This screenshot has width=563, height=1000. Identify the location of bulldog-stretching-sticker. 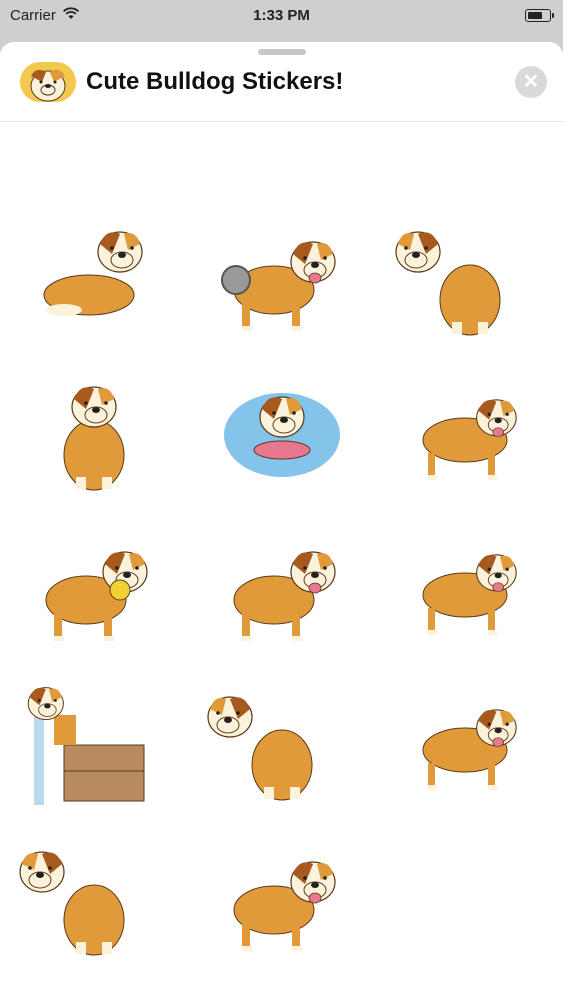
(469, 429).